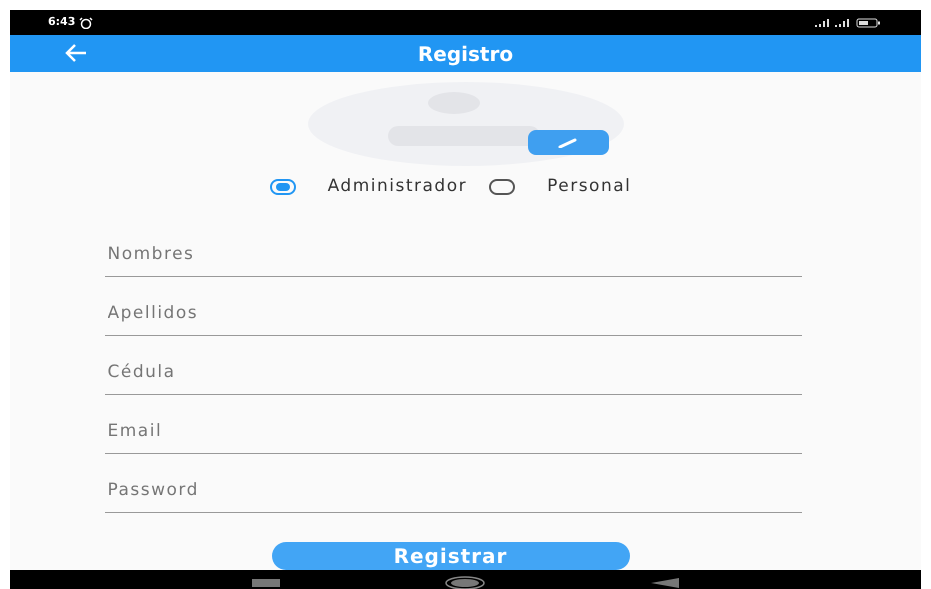 This screenshot has height=589, width=931. I want to click on text-field: Cédula, so click(453, 365).